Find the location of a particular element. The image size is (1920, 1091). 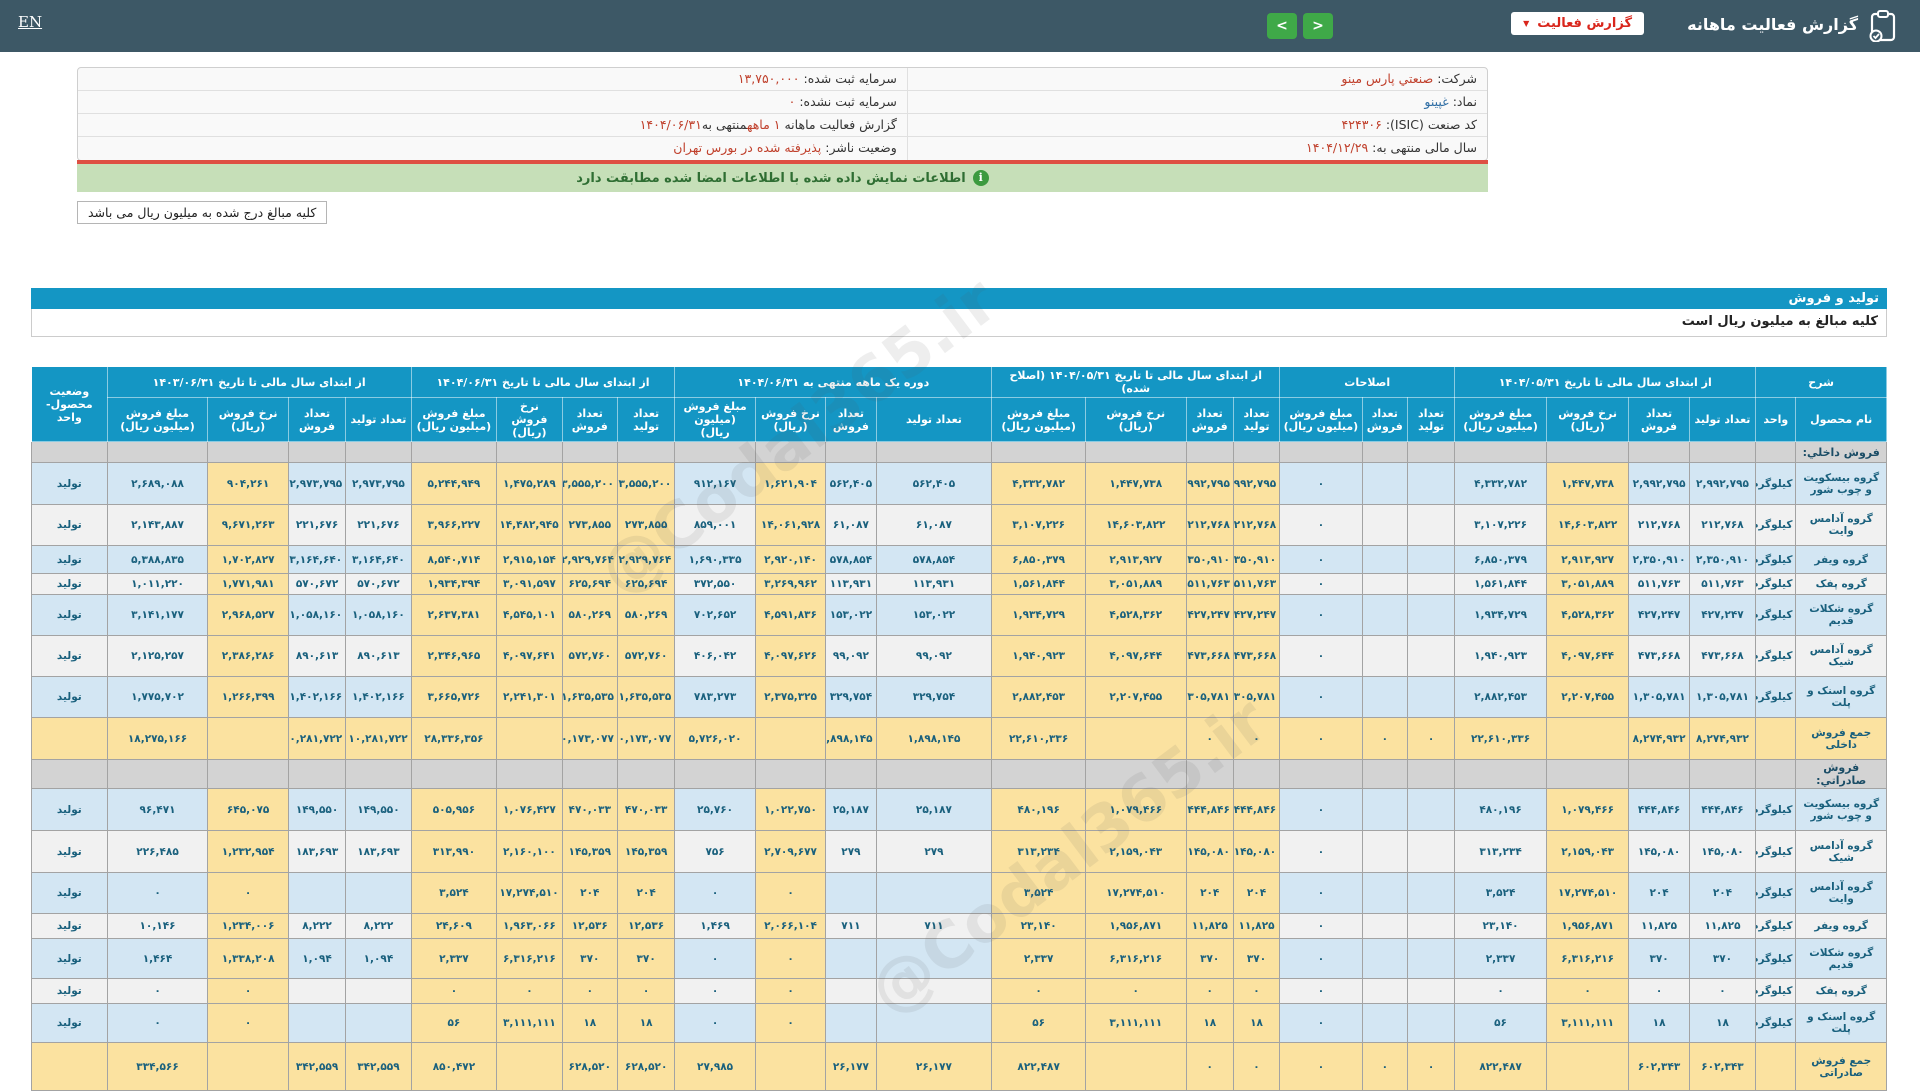

info-label: شرکت: is located at coordinates (1457, 78).